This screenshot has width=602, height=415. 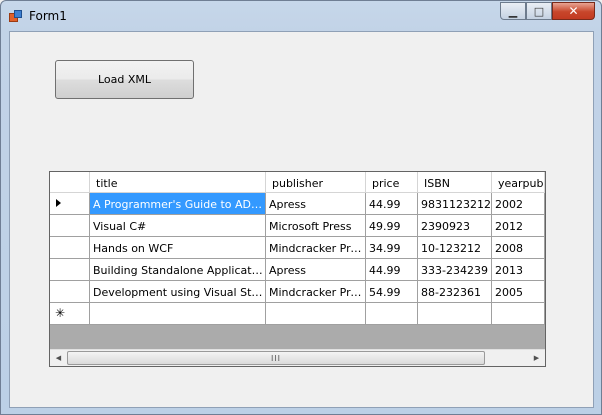 I want to click on cell-year, so click(x=518, y=313).